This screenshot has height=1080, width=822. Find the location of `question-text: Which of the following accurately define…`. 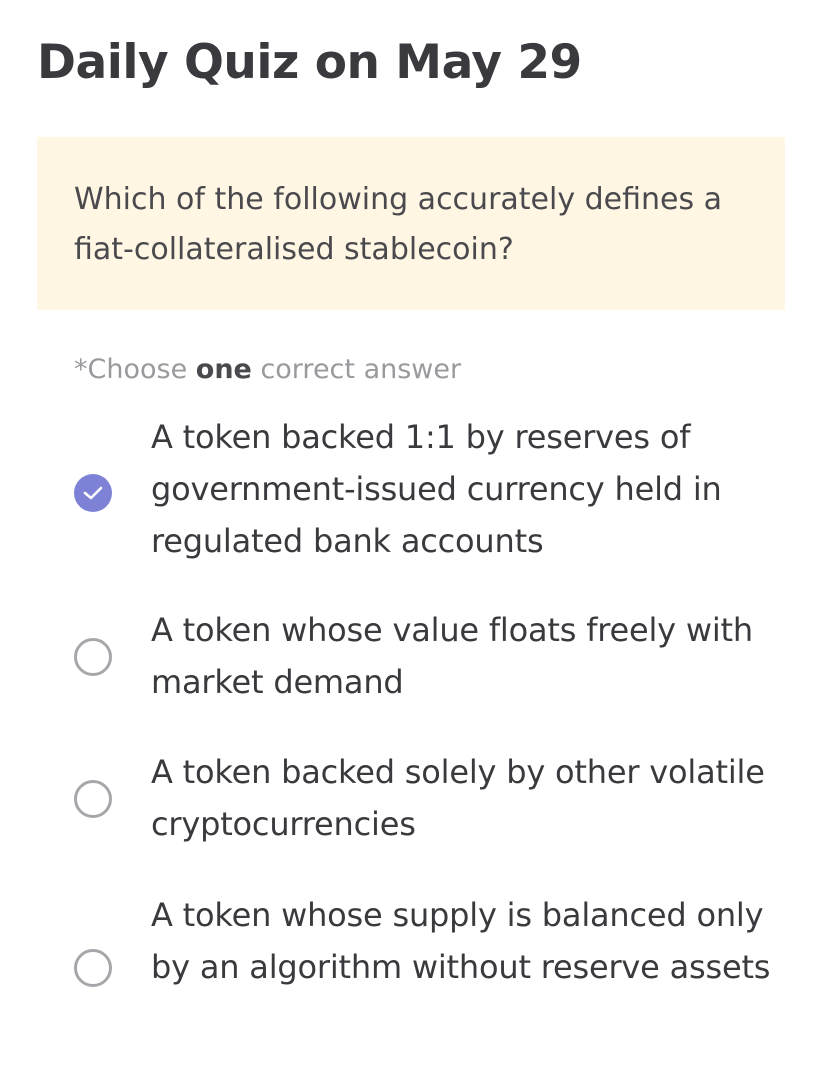

question-text: Which of the following accurately define… is located at coordinates (398, 224).